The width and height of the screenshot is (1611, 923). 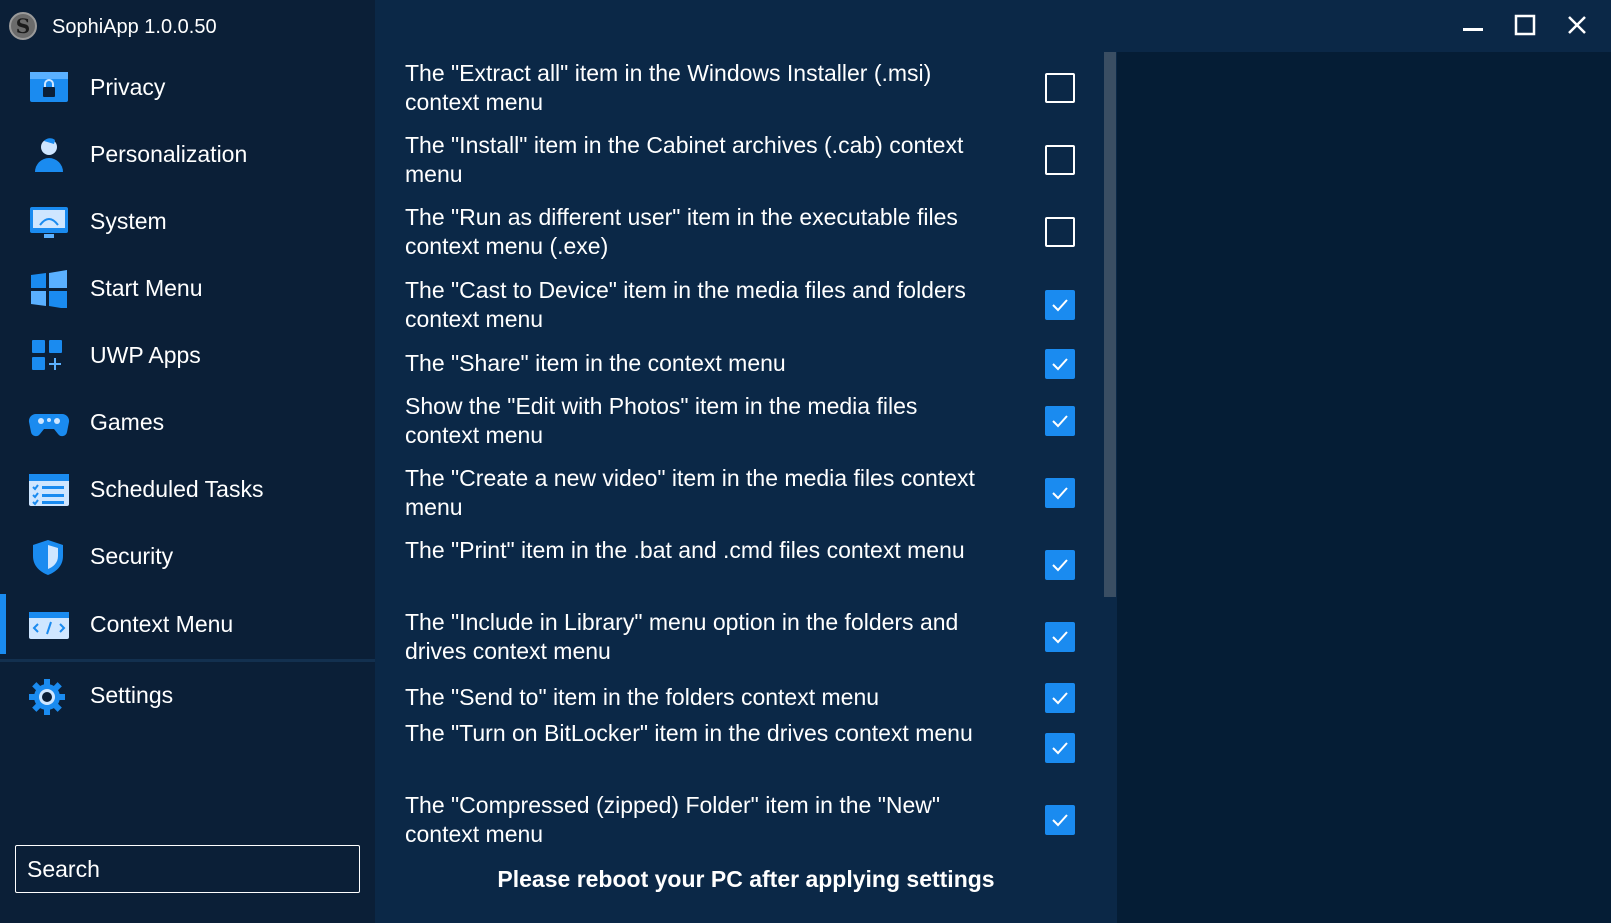 I want to click on sidebar-item-label: Context Menu, so click(x=162, y=623).